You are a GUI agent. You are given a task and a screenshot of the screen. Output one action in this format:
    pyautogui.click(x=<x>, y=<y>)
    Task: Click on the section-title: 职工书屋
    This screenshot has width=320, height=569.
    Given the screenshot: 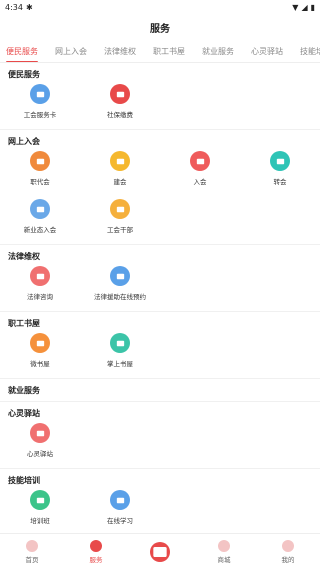 What is the action you would take?
    pyautogui.click(x=24, y=323)
    